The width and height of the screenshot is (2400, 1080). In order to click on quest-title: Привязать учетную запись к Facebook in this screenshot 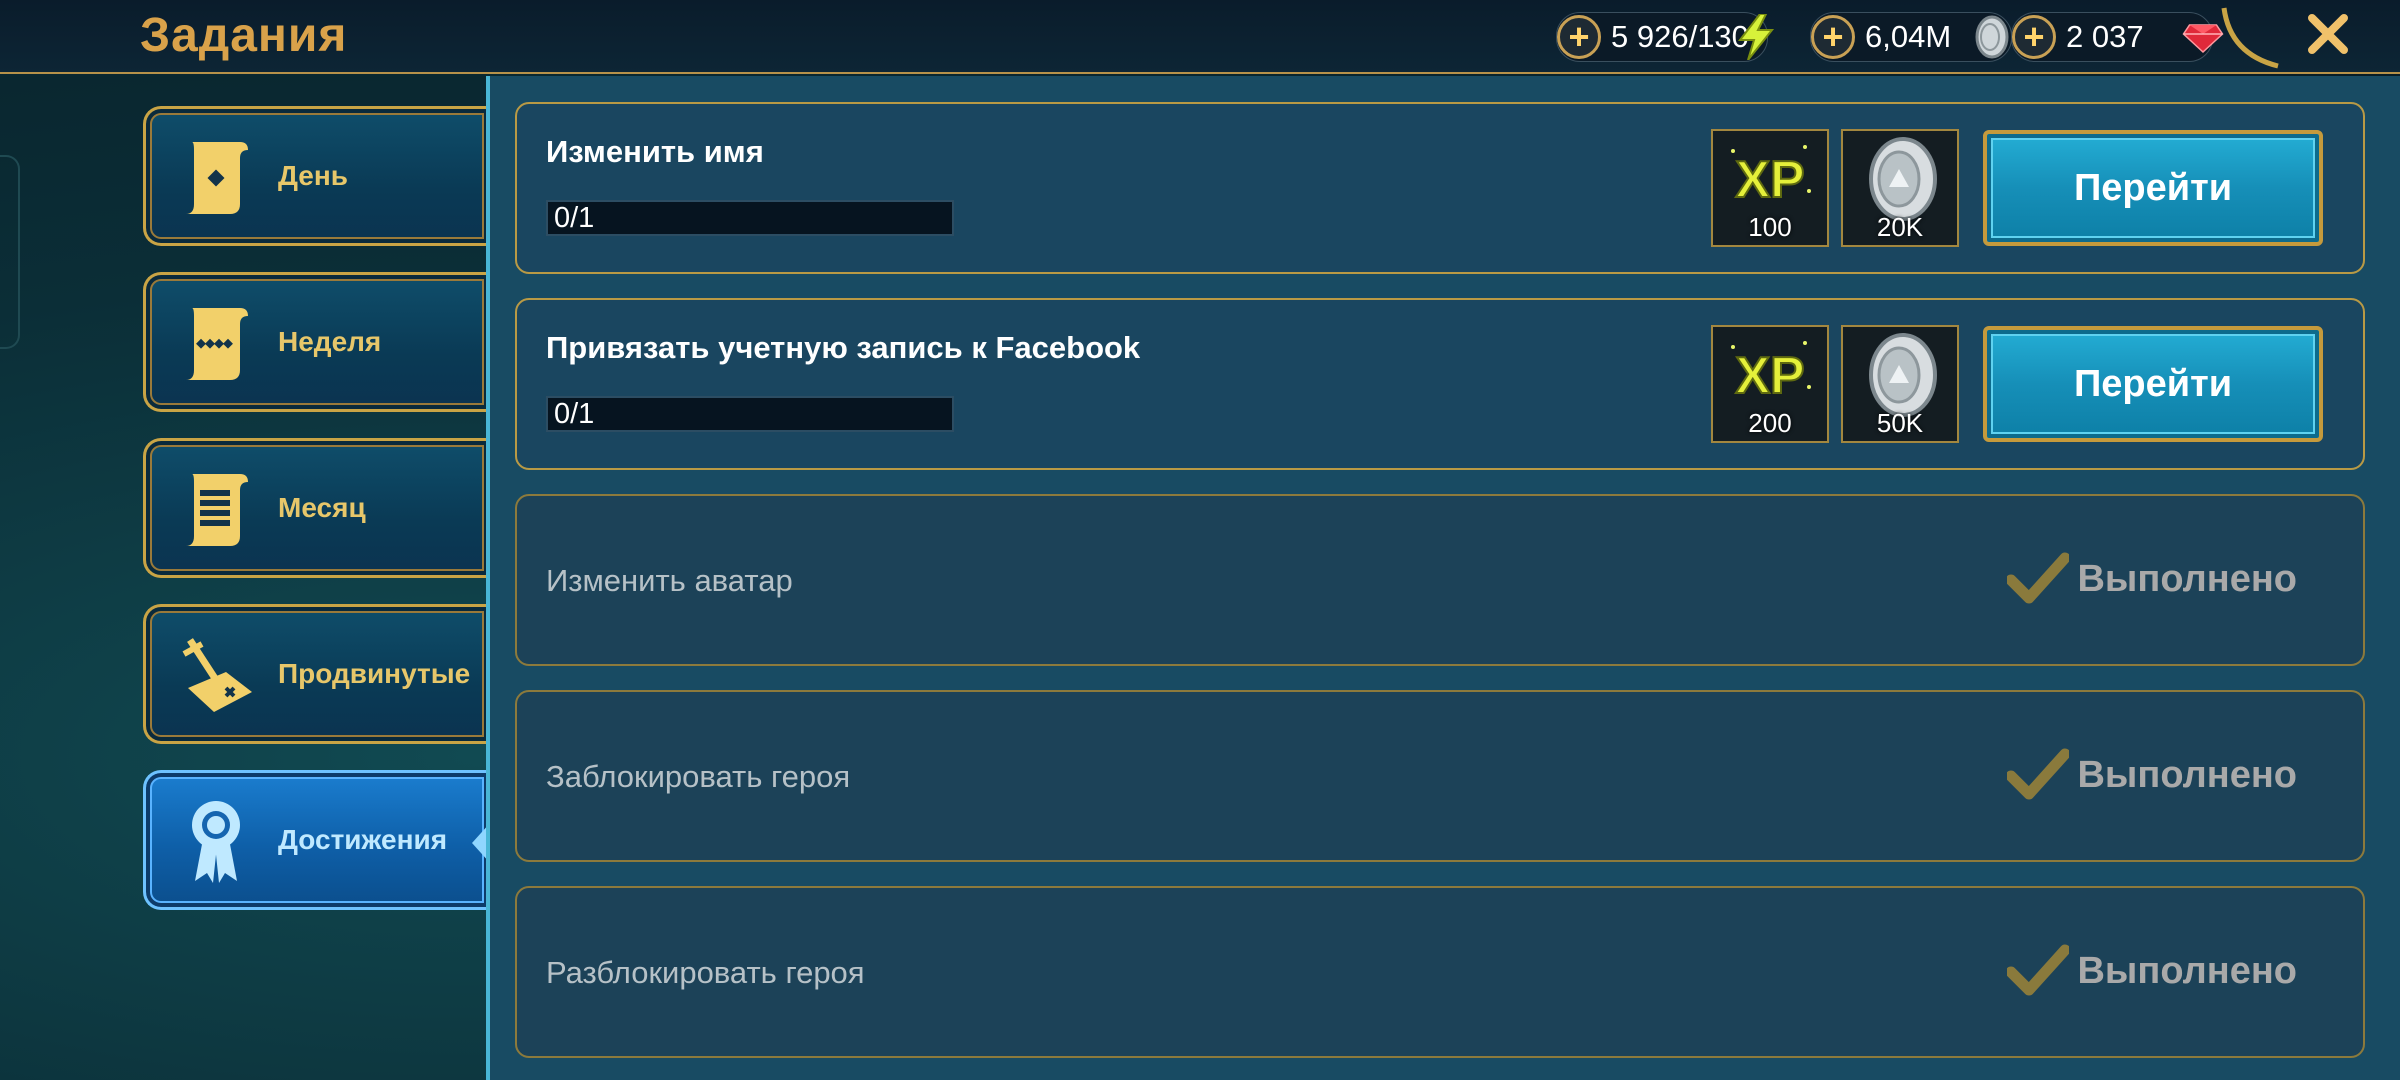, I will do `click(843, 347)`.